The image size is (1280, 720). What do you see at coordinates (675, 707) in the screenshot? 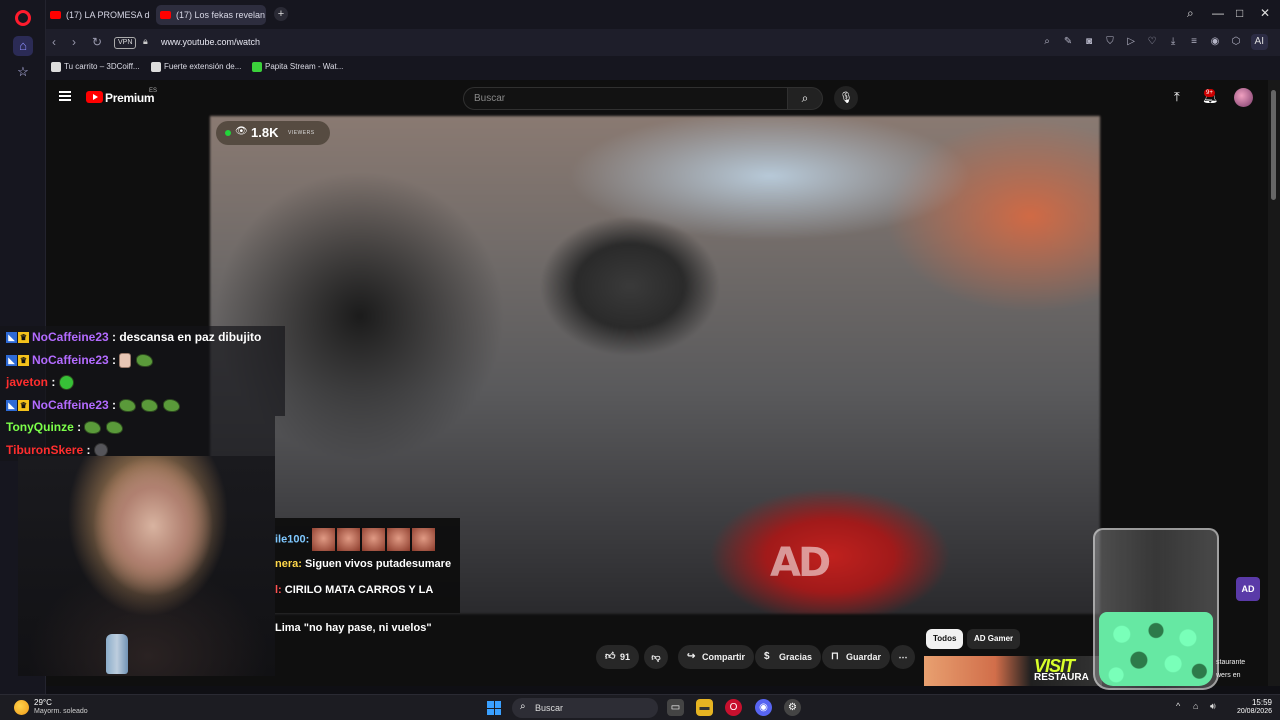
I see `task-view-icon: ▭` at bounding box center [675, 707].